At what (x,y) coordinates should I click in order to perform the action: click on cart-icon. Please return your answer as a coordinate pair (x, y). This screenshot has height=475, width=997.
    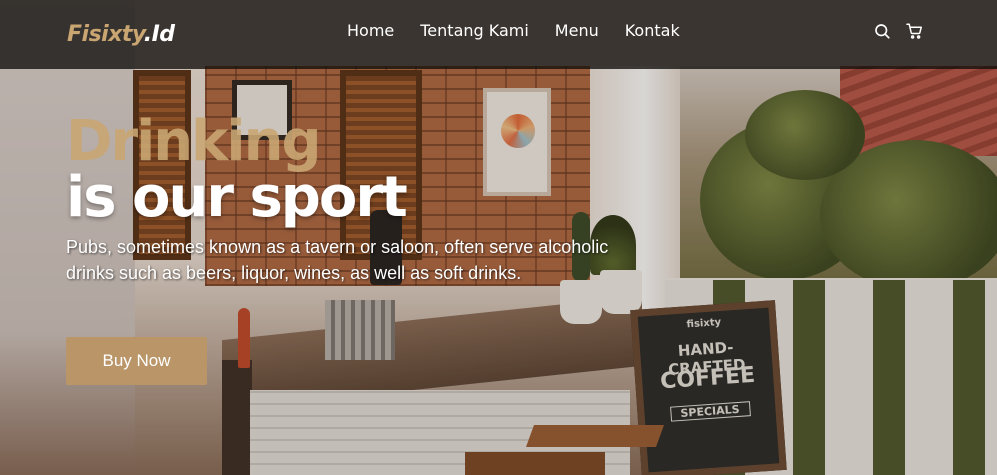
    Looking at the image, I should click on (914, 31).